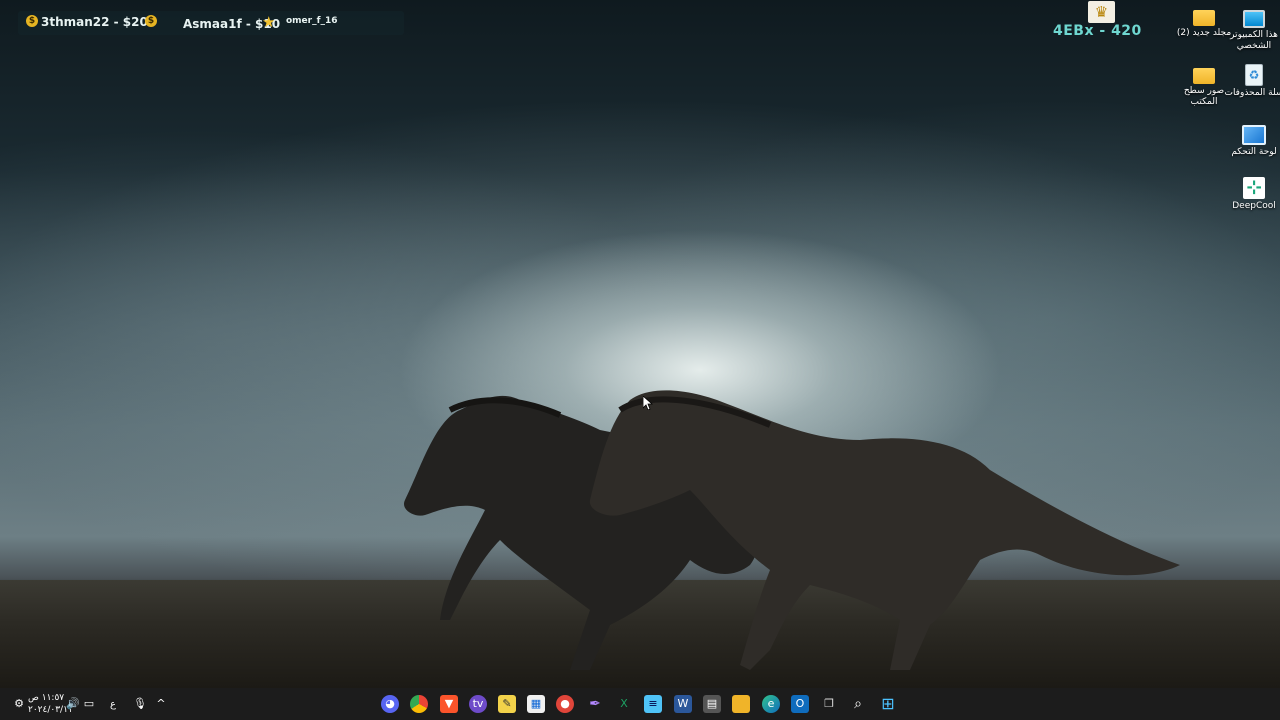  What do you see at coordinates (829, 704) in the screenshot?
I see `task-view-icon: ❐` at bounding box center [829, 704].